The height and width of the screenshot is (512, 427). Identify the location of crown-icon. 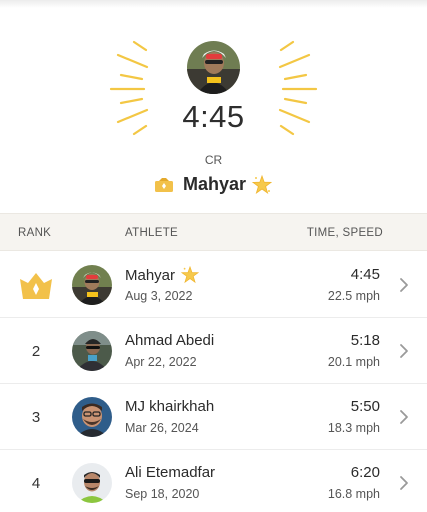
(36, 286).